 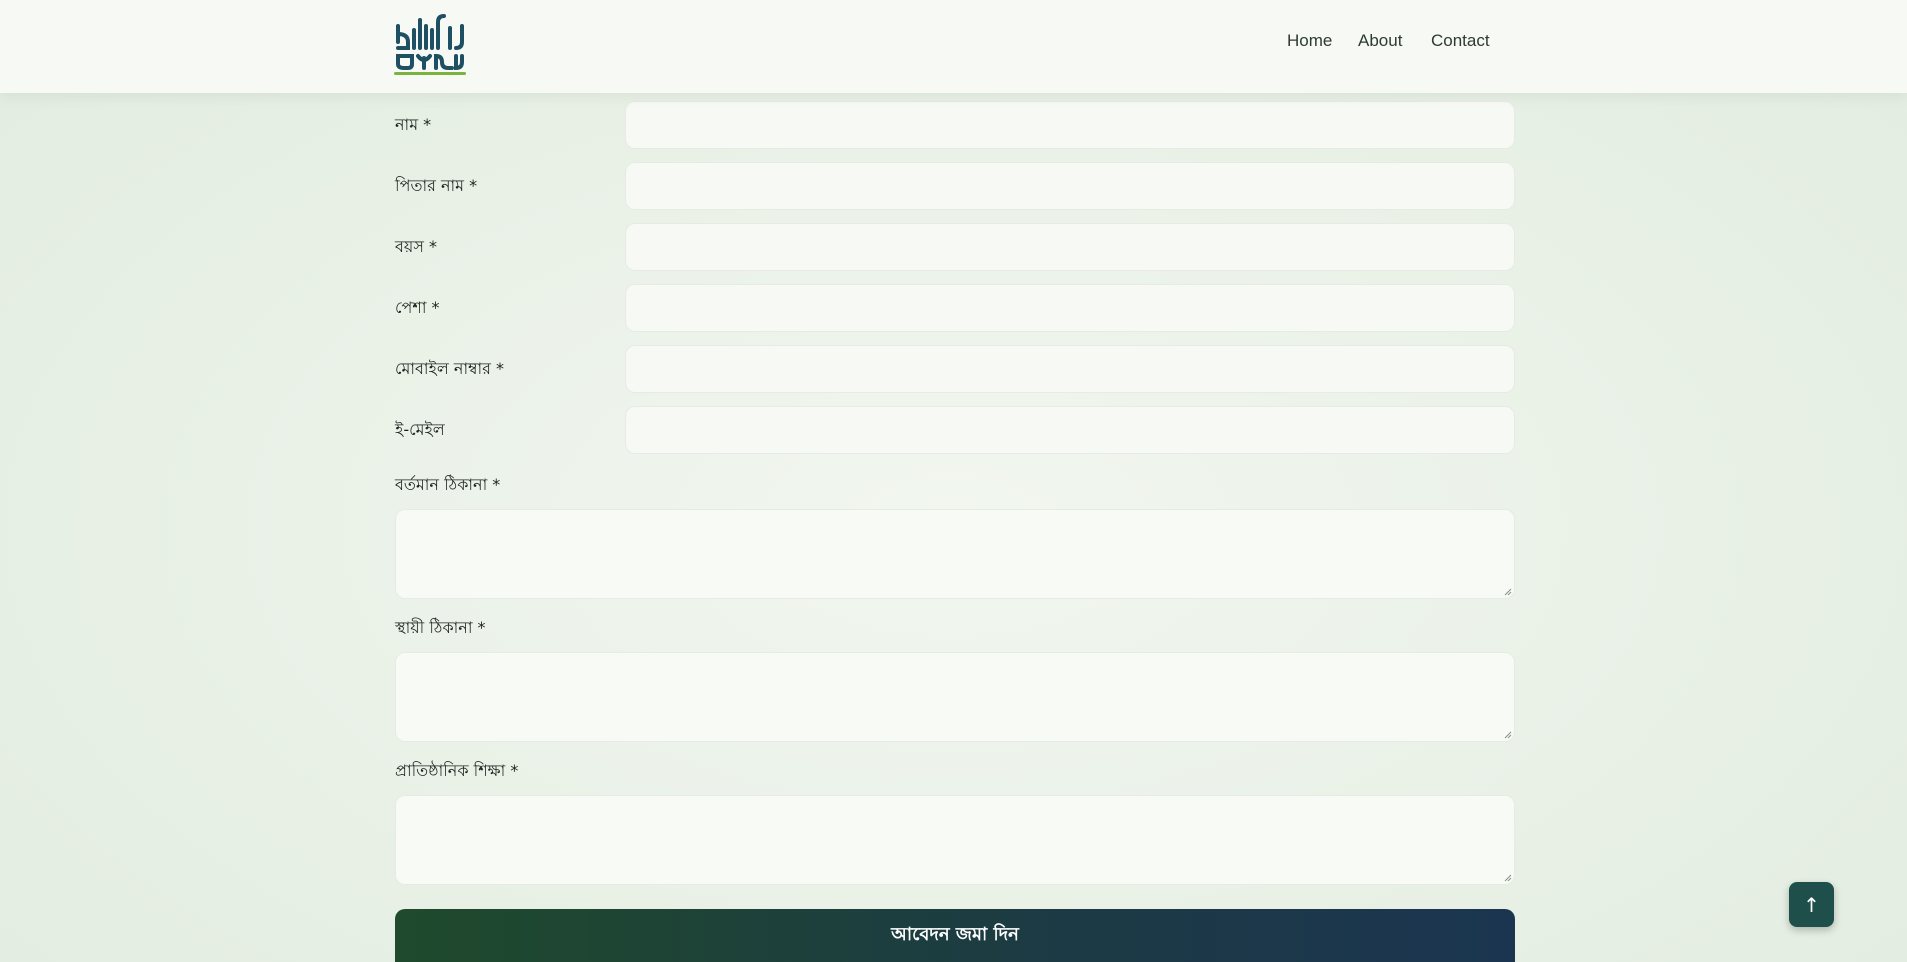 What do you see at coordinates (955, 554) in the screenshot?
I see `present-address-textarea` at bounding box center [955, 554].